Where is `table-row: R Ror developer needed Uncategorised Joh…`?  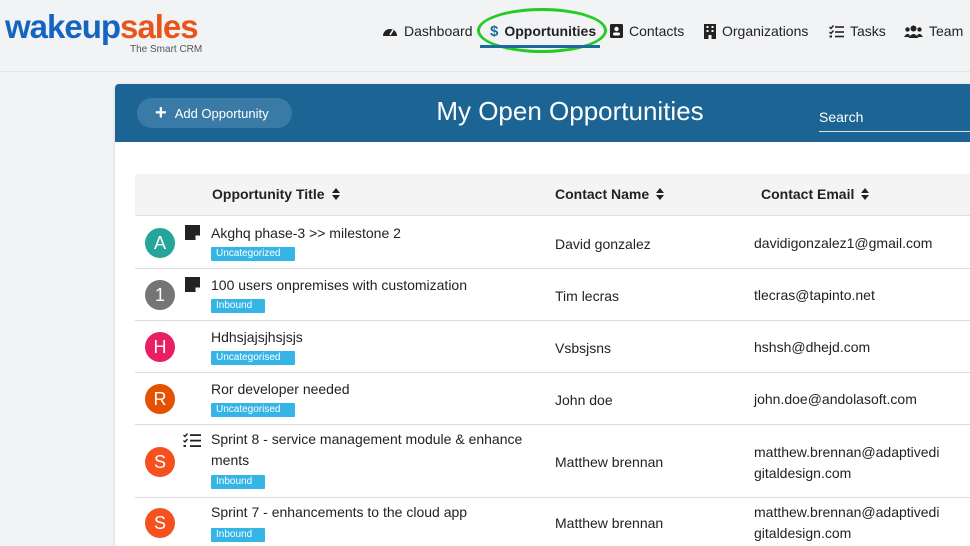
table-row: R Ror developer needed Uncategorised Joh… is located at coordinates (552, 399).